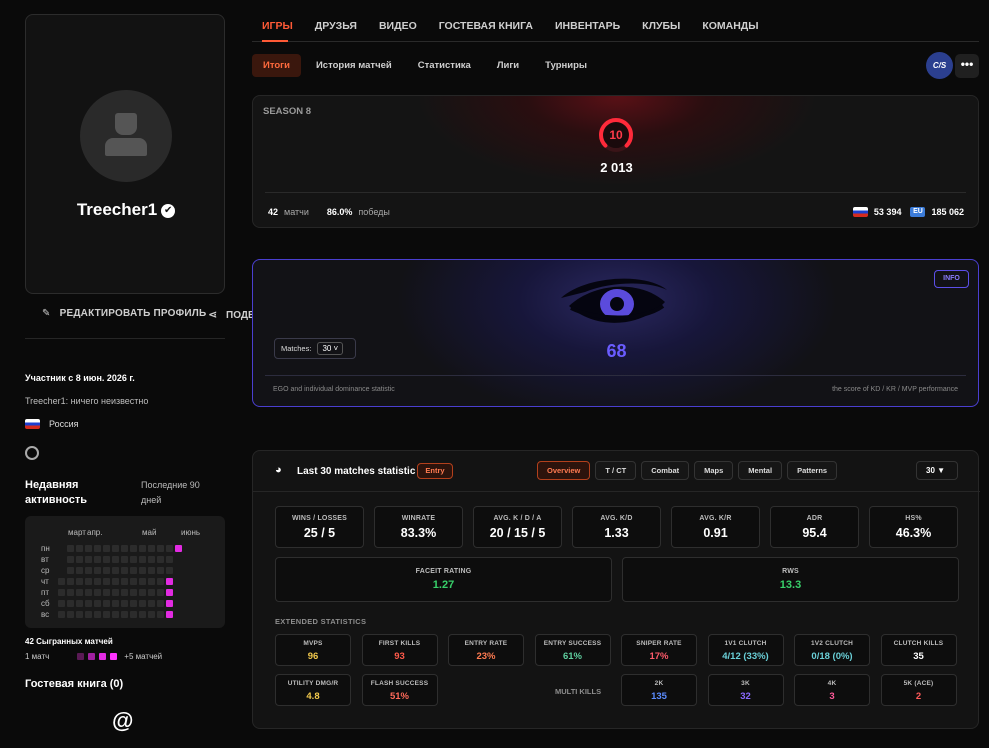  What do you see at coordinates (578, 691) in the screenshot?
I see `multi-kills-label: MULTI KILLS` at bounding box center [578, 691].